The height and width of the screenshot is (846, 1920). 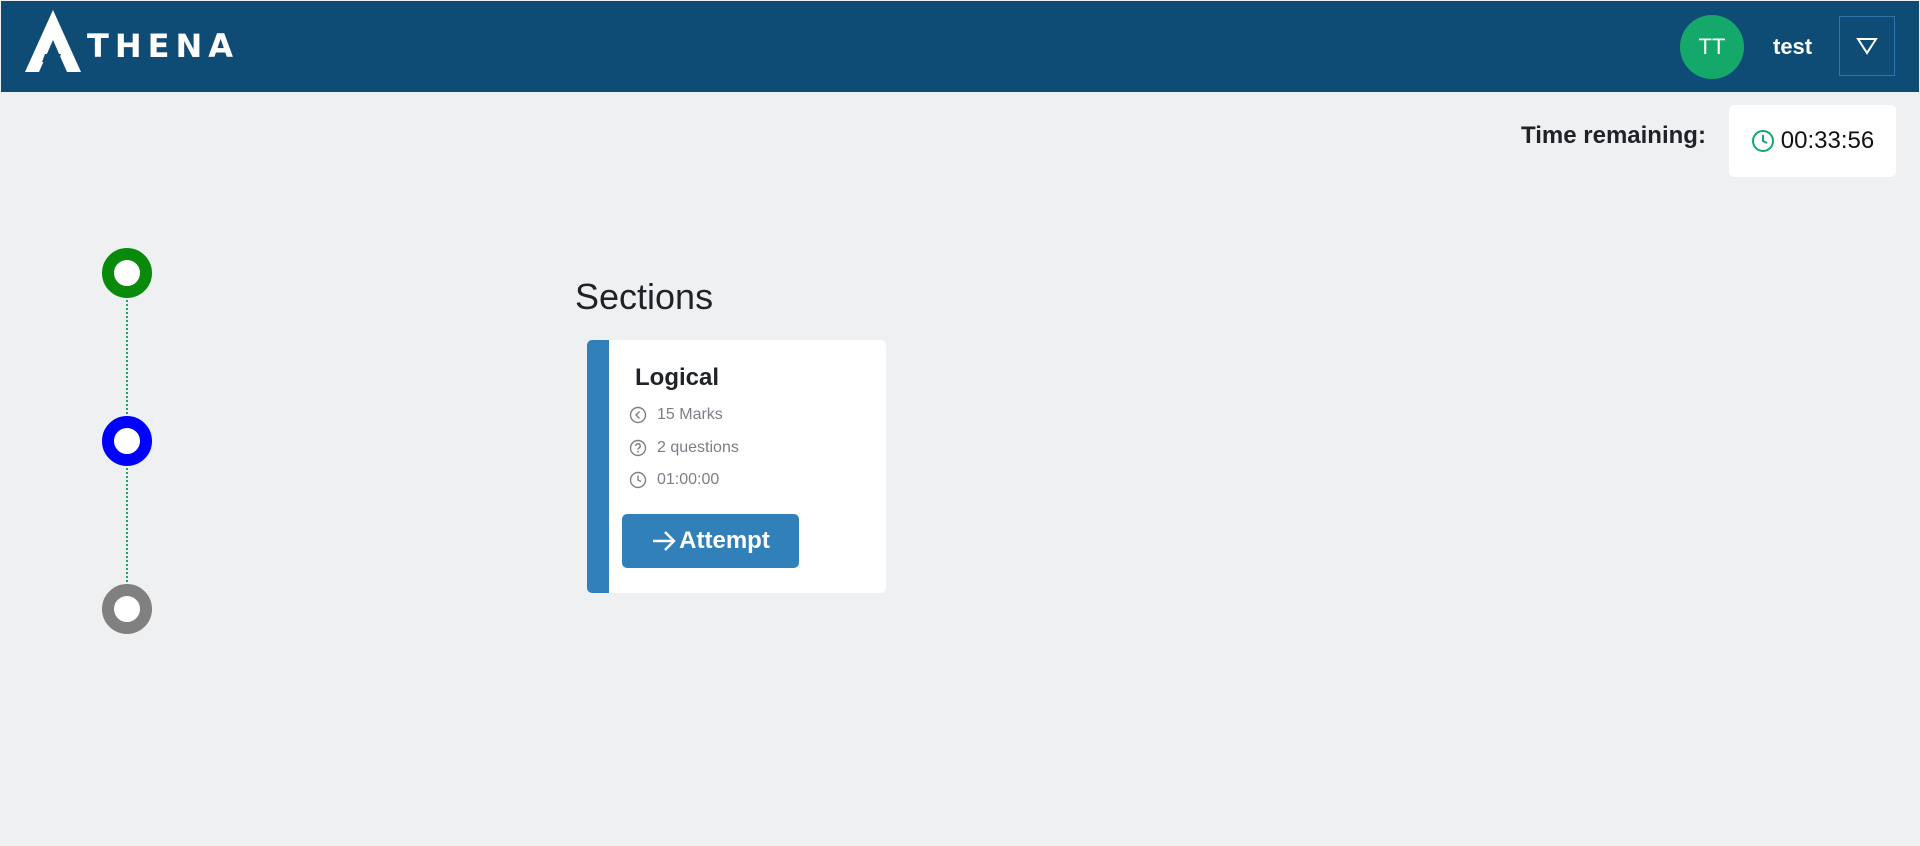 I want to click on question-circle-icon, so click(x=638, y=448).